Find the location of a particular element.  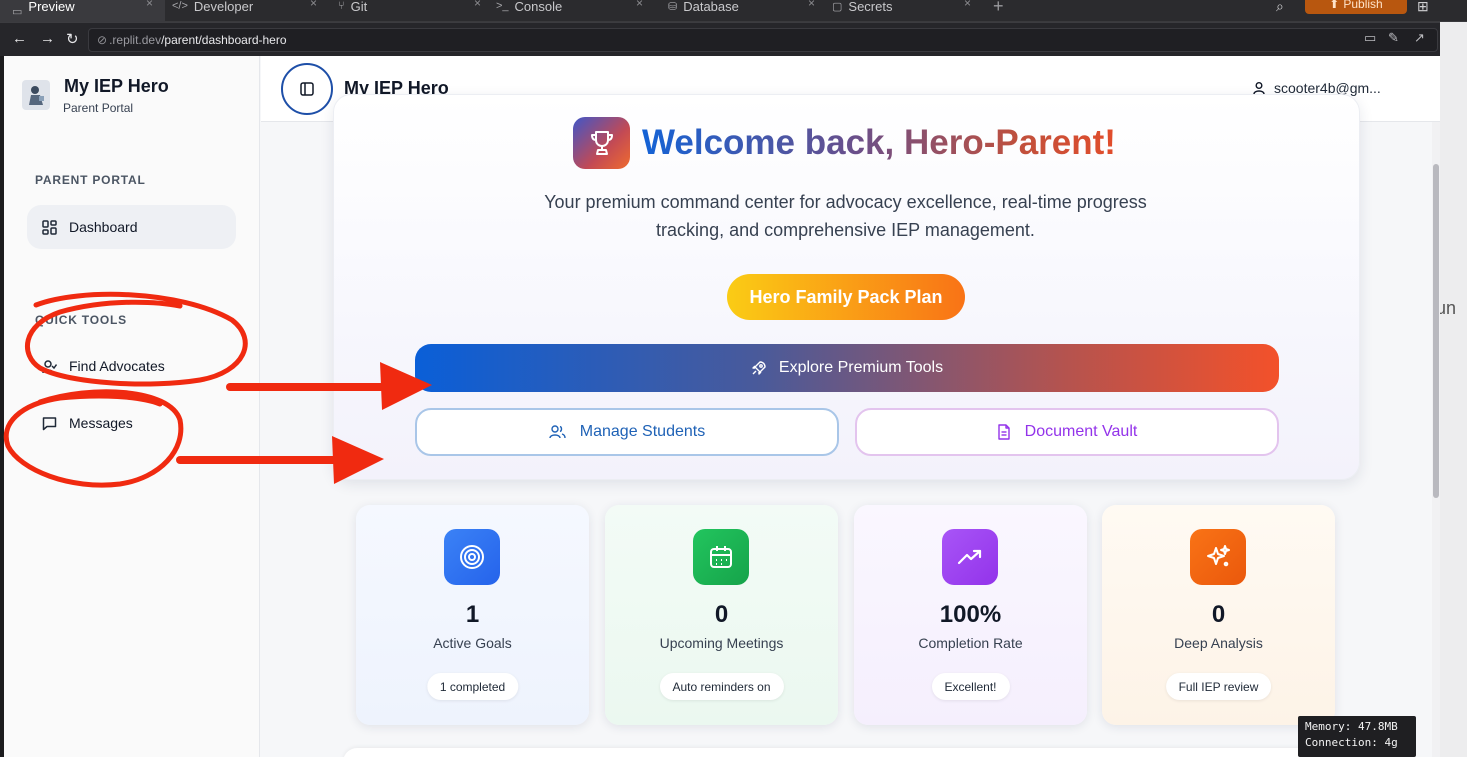

tab-git: ⑂ Git × is located at coordinates (412, 11).